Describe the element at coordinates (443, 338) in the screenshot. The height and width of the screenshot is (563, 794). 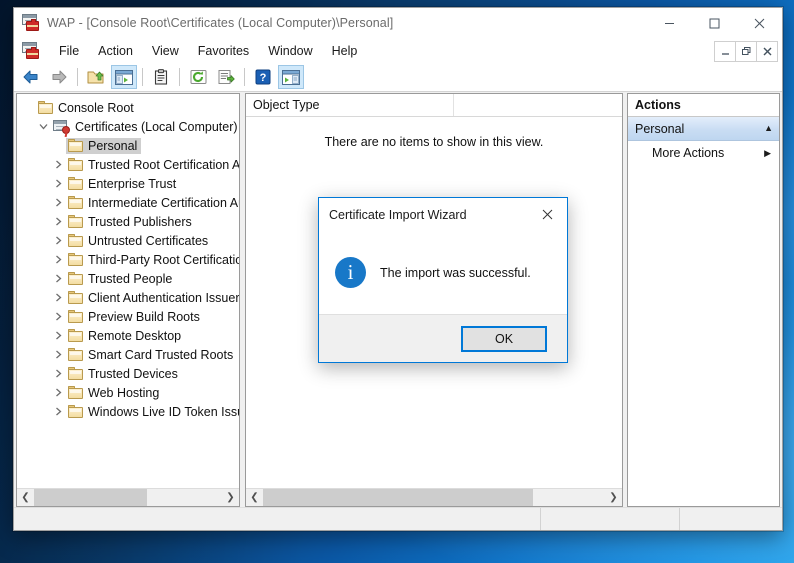
I see `dialog-footer: OK` at that location.